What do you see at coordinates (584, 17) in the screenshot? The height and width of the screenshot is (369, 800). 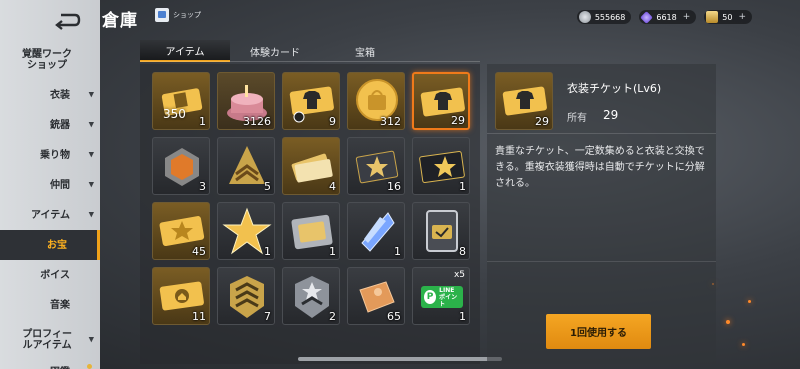 I see `silver-coin-icon` at bounding box center [584, 17].